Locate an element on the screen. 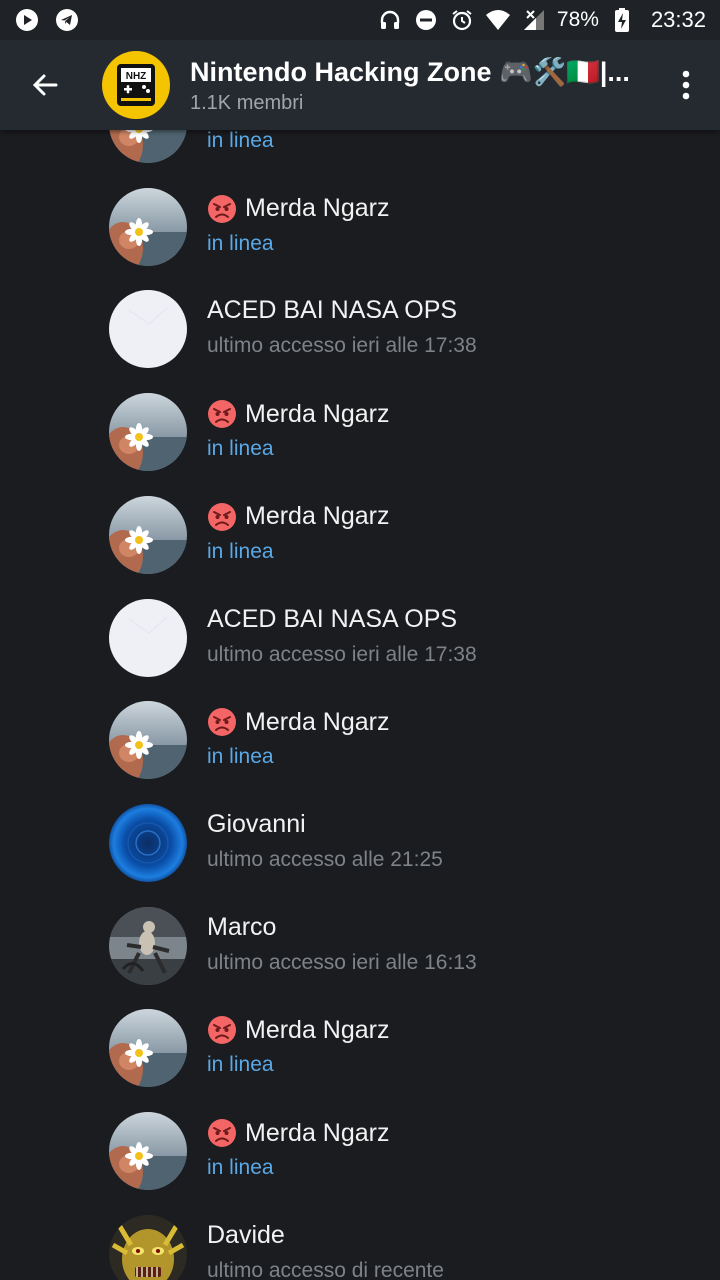 This screenshot has height=1280, width=720. more-vertical-icon is located at coordinates (686, 85).